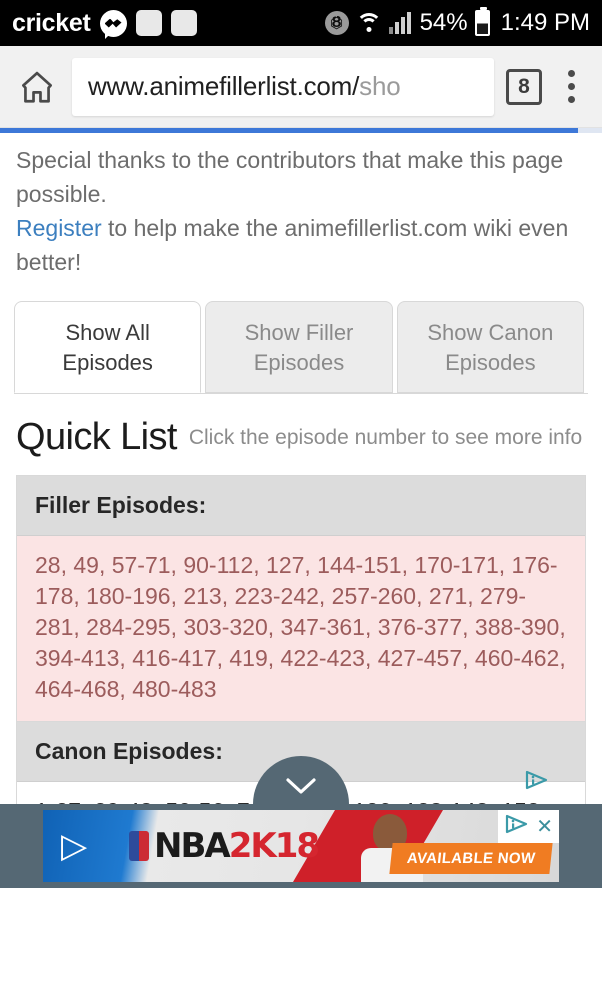 Image resolution: width=602 pixels, height=992 pixels. What do you see at coordinates (51, 22) in the screenshot?
I see `carrier-label: cricket` at bounding box center [51, 22].